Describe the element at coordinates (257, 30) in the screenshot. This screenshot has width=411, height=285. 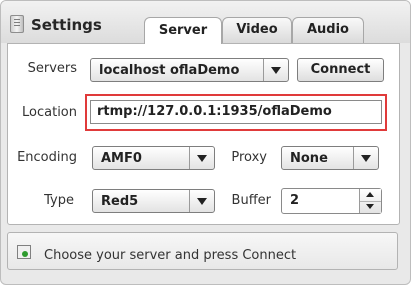
I see `tab-video: Video` at that location.